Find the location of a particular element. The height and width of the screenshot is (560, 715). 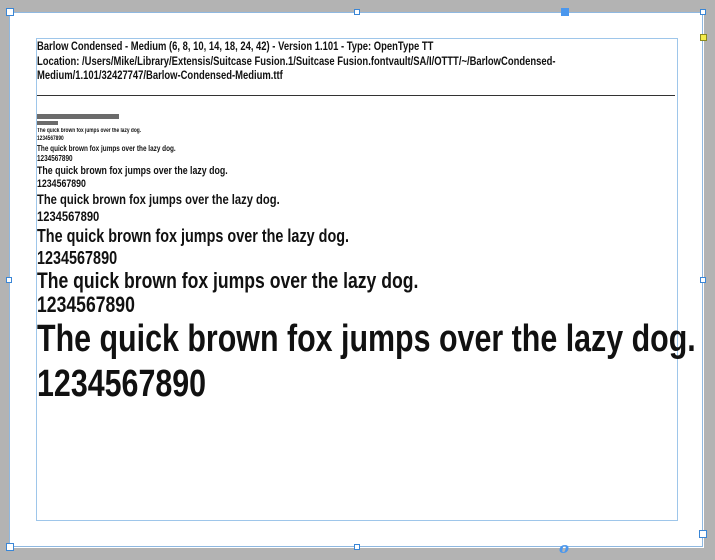

frame-handle-bottom-right is located at coordinates (703, 534).